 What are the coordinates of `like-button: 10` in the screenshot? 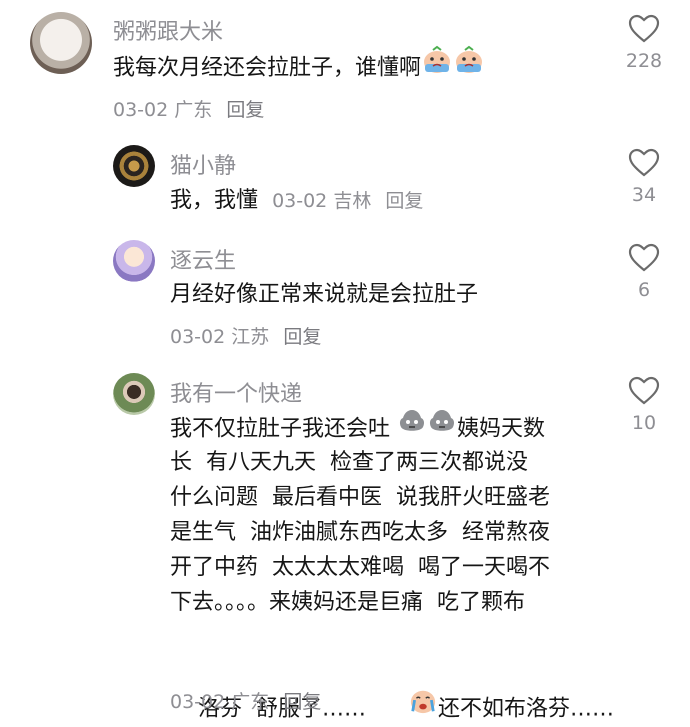 It's located at (644, 405).